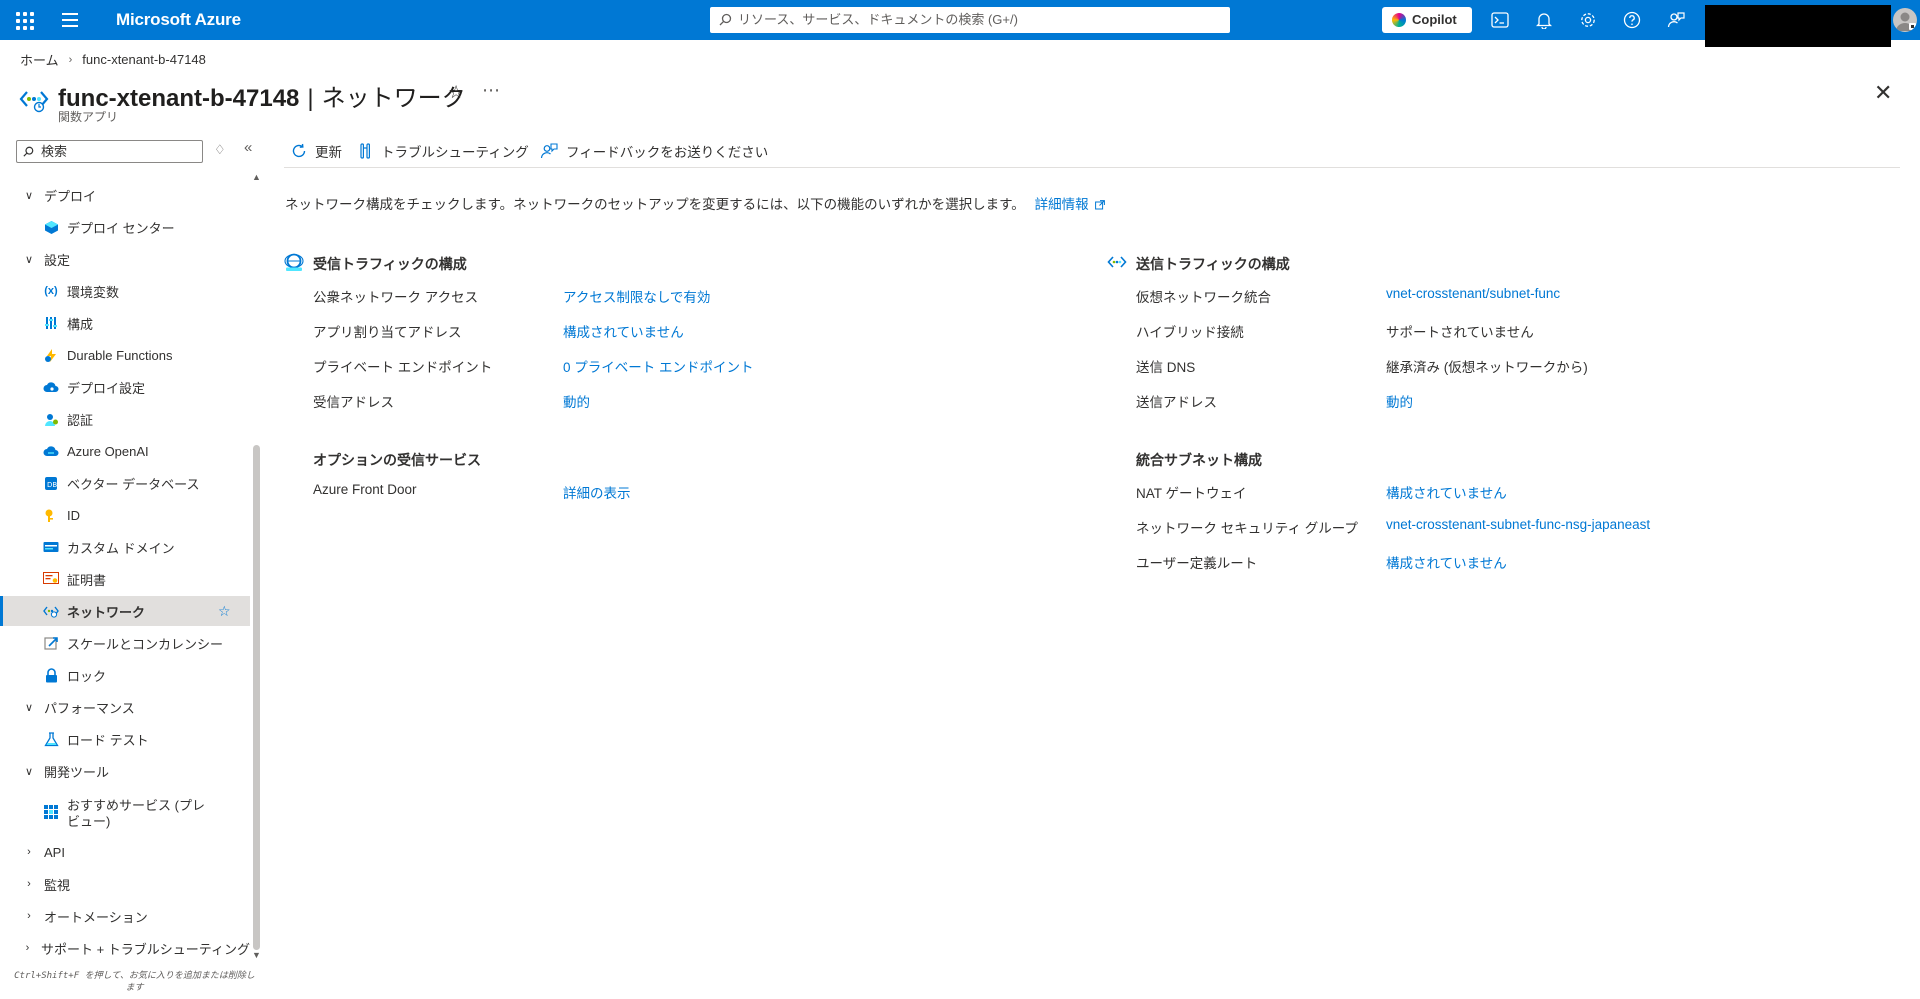 The image size is (1920, 999). Describe the element at coordinates (133, 484) in the screenshot. I see `sidebar-item-label: ベクター データベース` at that location.